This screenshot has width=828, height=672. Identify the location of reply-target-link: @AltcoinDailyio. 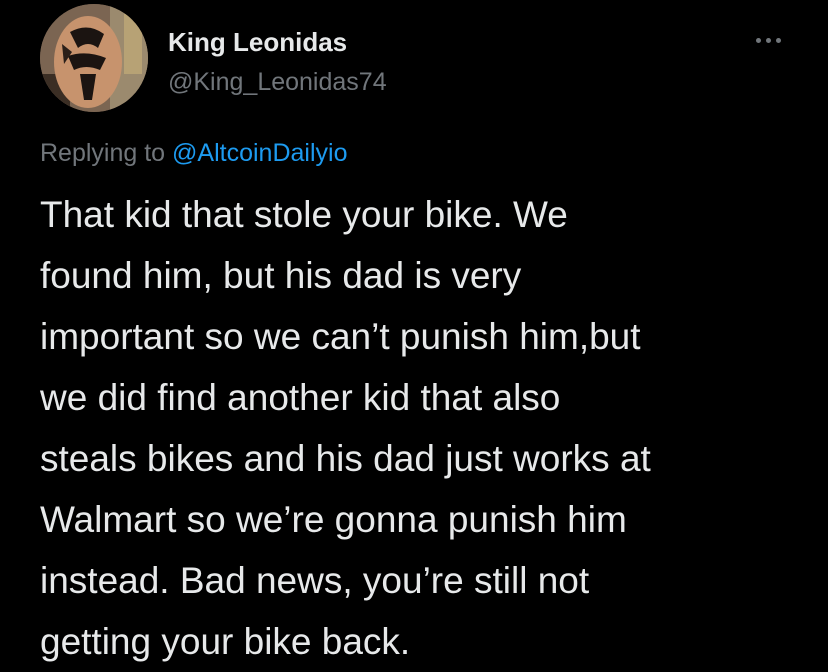
(259, 153).